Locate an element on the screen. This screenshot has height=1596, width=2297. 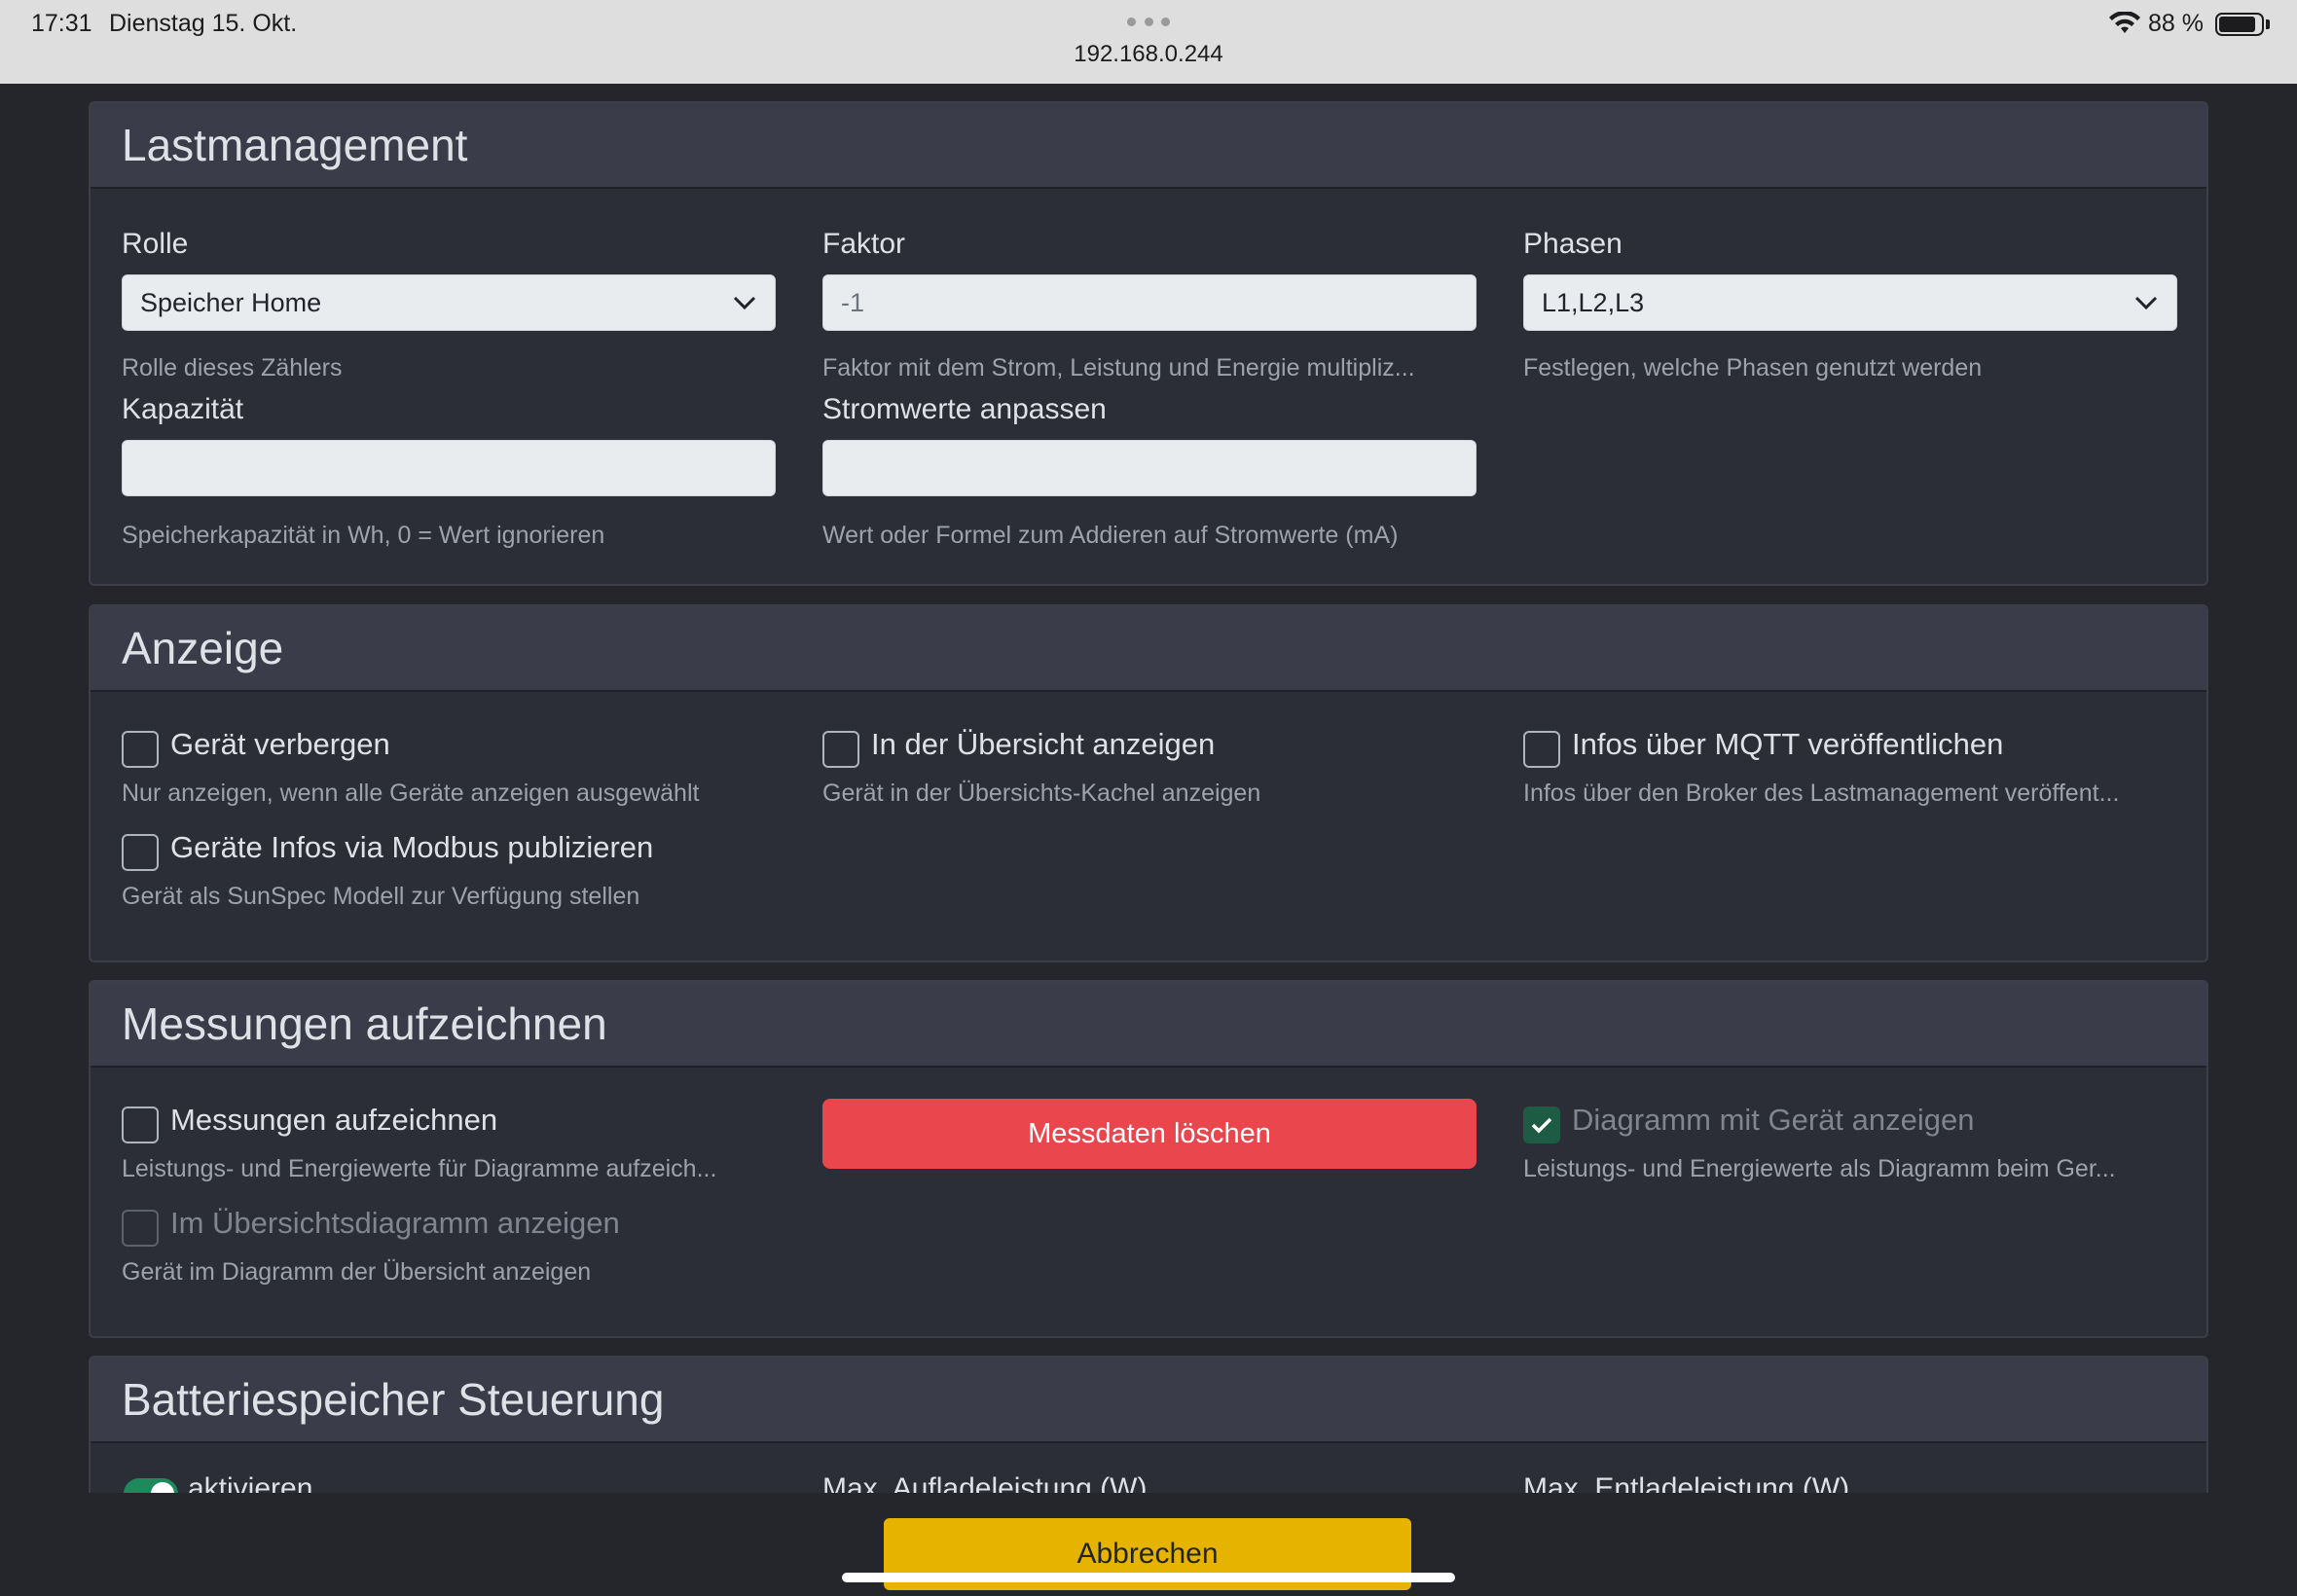
stromwerte-input is located at coordinates (1149, 468).